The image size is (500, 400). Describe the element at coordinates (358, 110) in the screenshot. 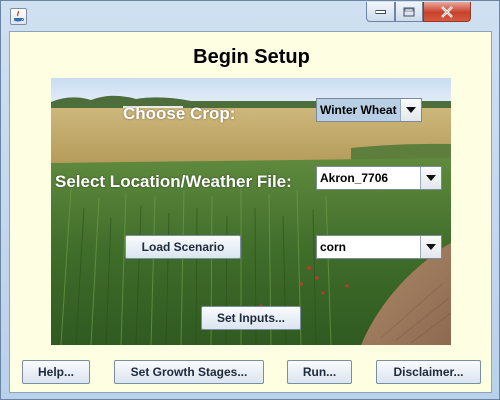

I see `crop-select-value: Winter Wheat` at that location.